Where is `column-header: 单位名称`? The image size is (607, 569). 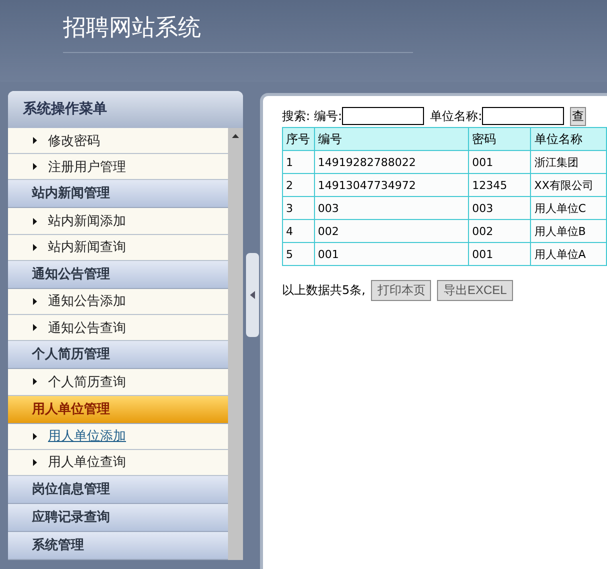 column-header: 单位名称 is located at coordinates (568, 139).